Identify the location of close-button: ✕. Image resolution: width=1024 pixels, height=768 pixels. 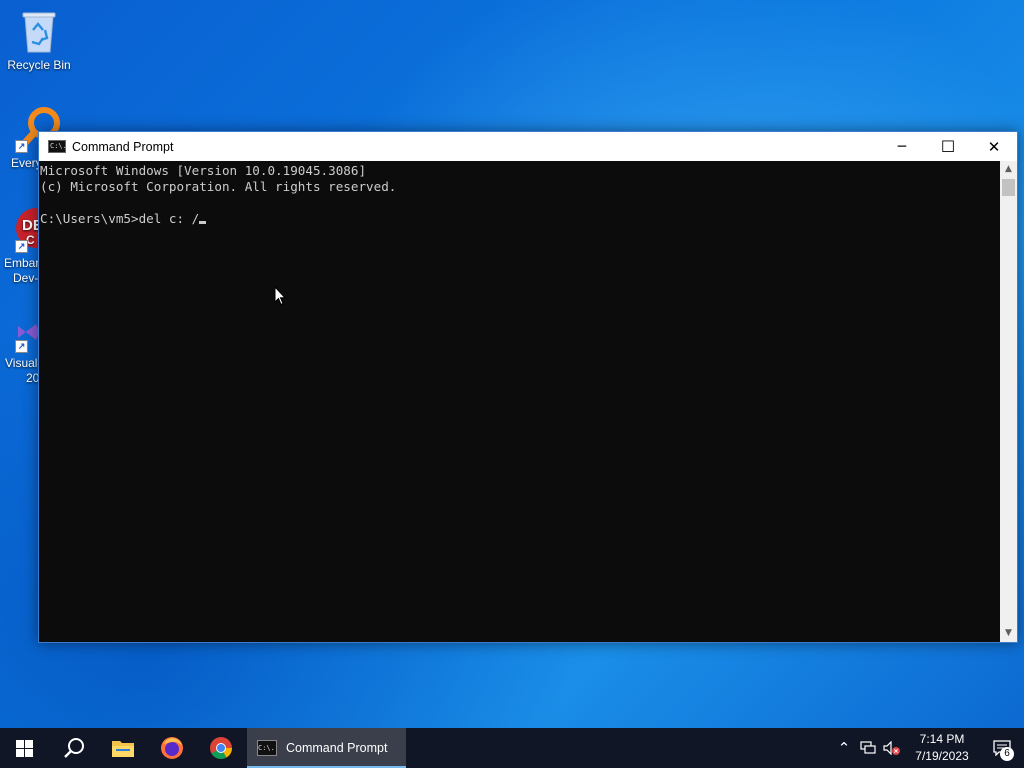
(994, 146).